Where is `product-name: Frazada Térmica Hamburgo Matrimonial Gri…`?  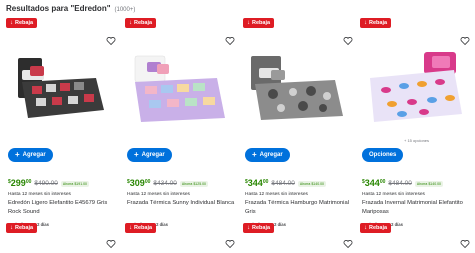 product-name: Frazada Térmica Hamburgo Matrimonial Gri… is located at coordinates (299, 208).